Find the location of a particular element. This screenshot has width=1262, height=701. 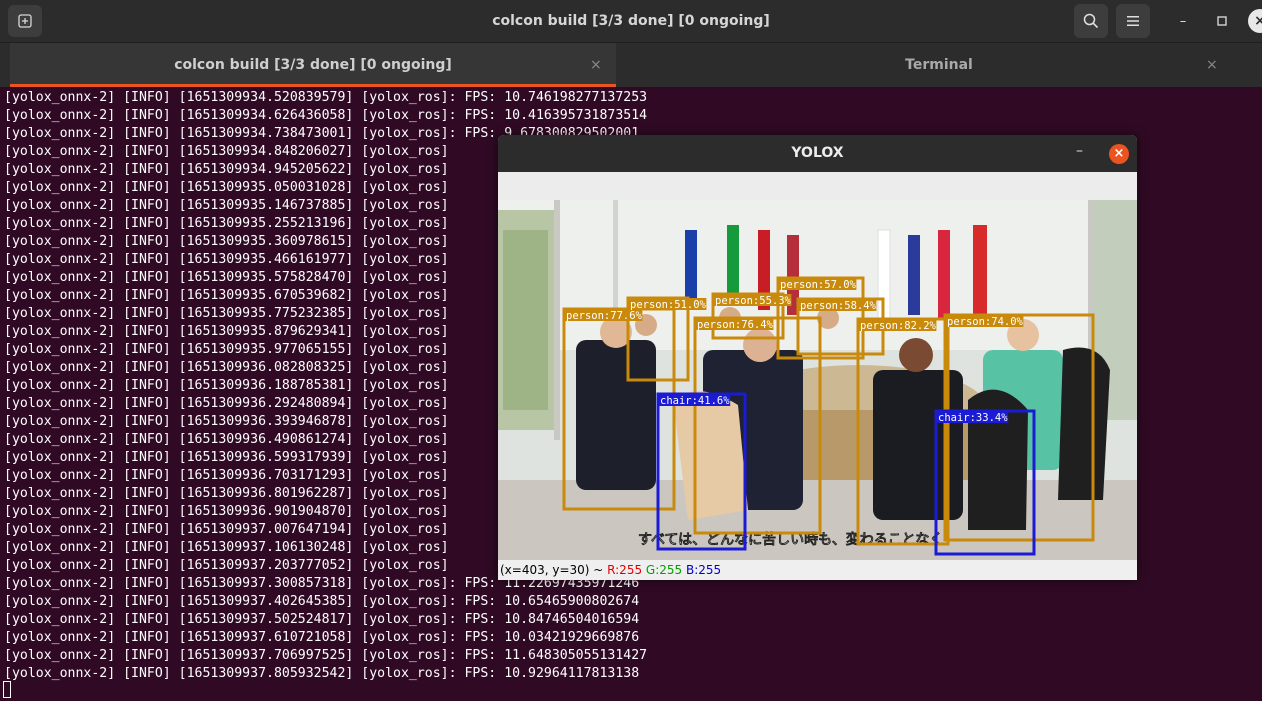

detection-label: person:58.4% is located at coordinates (838, 306).